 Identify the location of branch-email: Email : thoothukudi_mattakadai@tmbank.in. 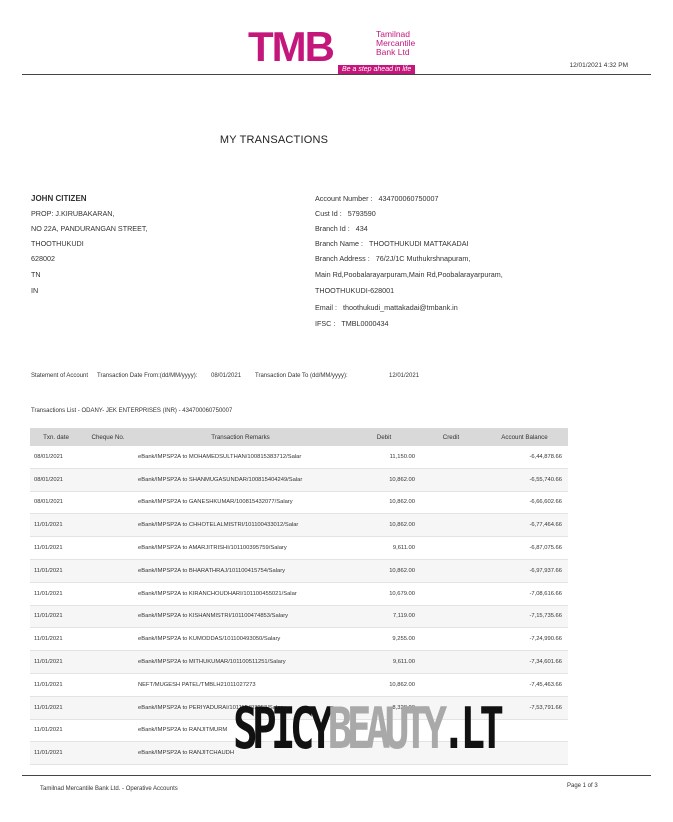
(386, 307).